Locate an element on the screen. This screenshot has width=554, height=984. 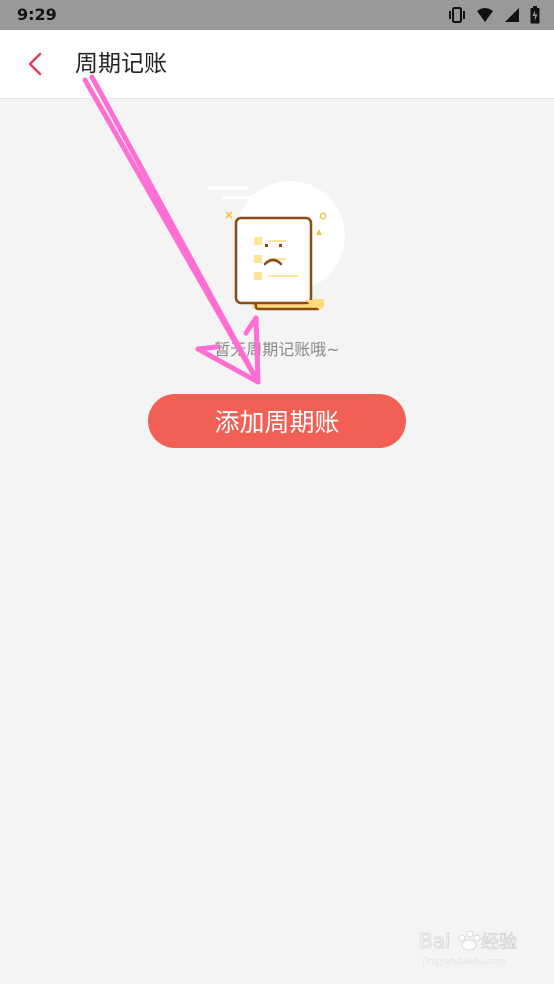
vibrate-icon is located at coordinates (457, 15).